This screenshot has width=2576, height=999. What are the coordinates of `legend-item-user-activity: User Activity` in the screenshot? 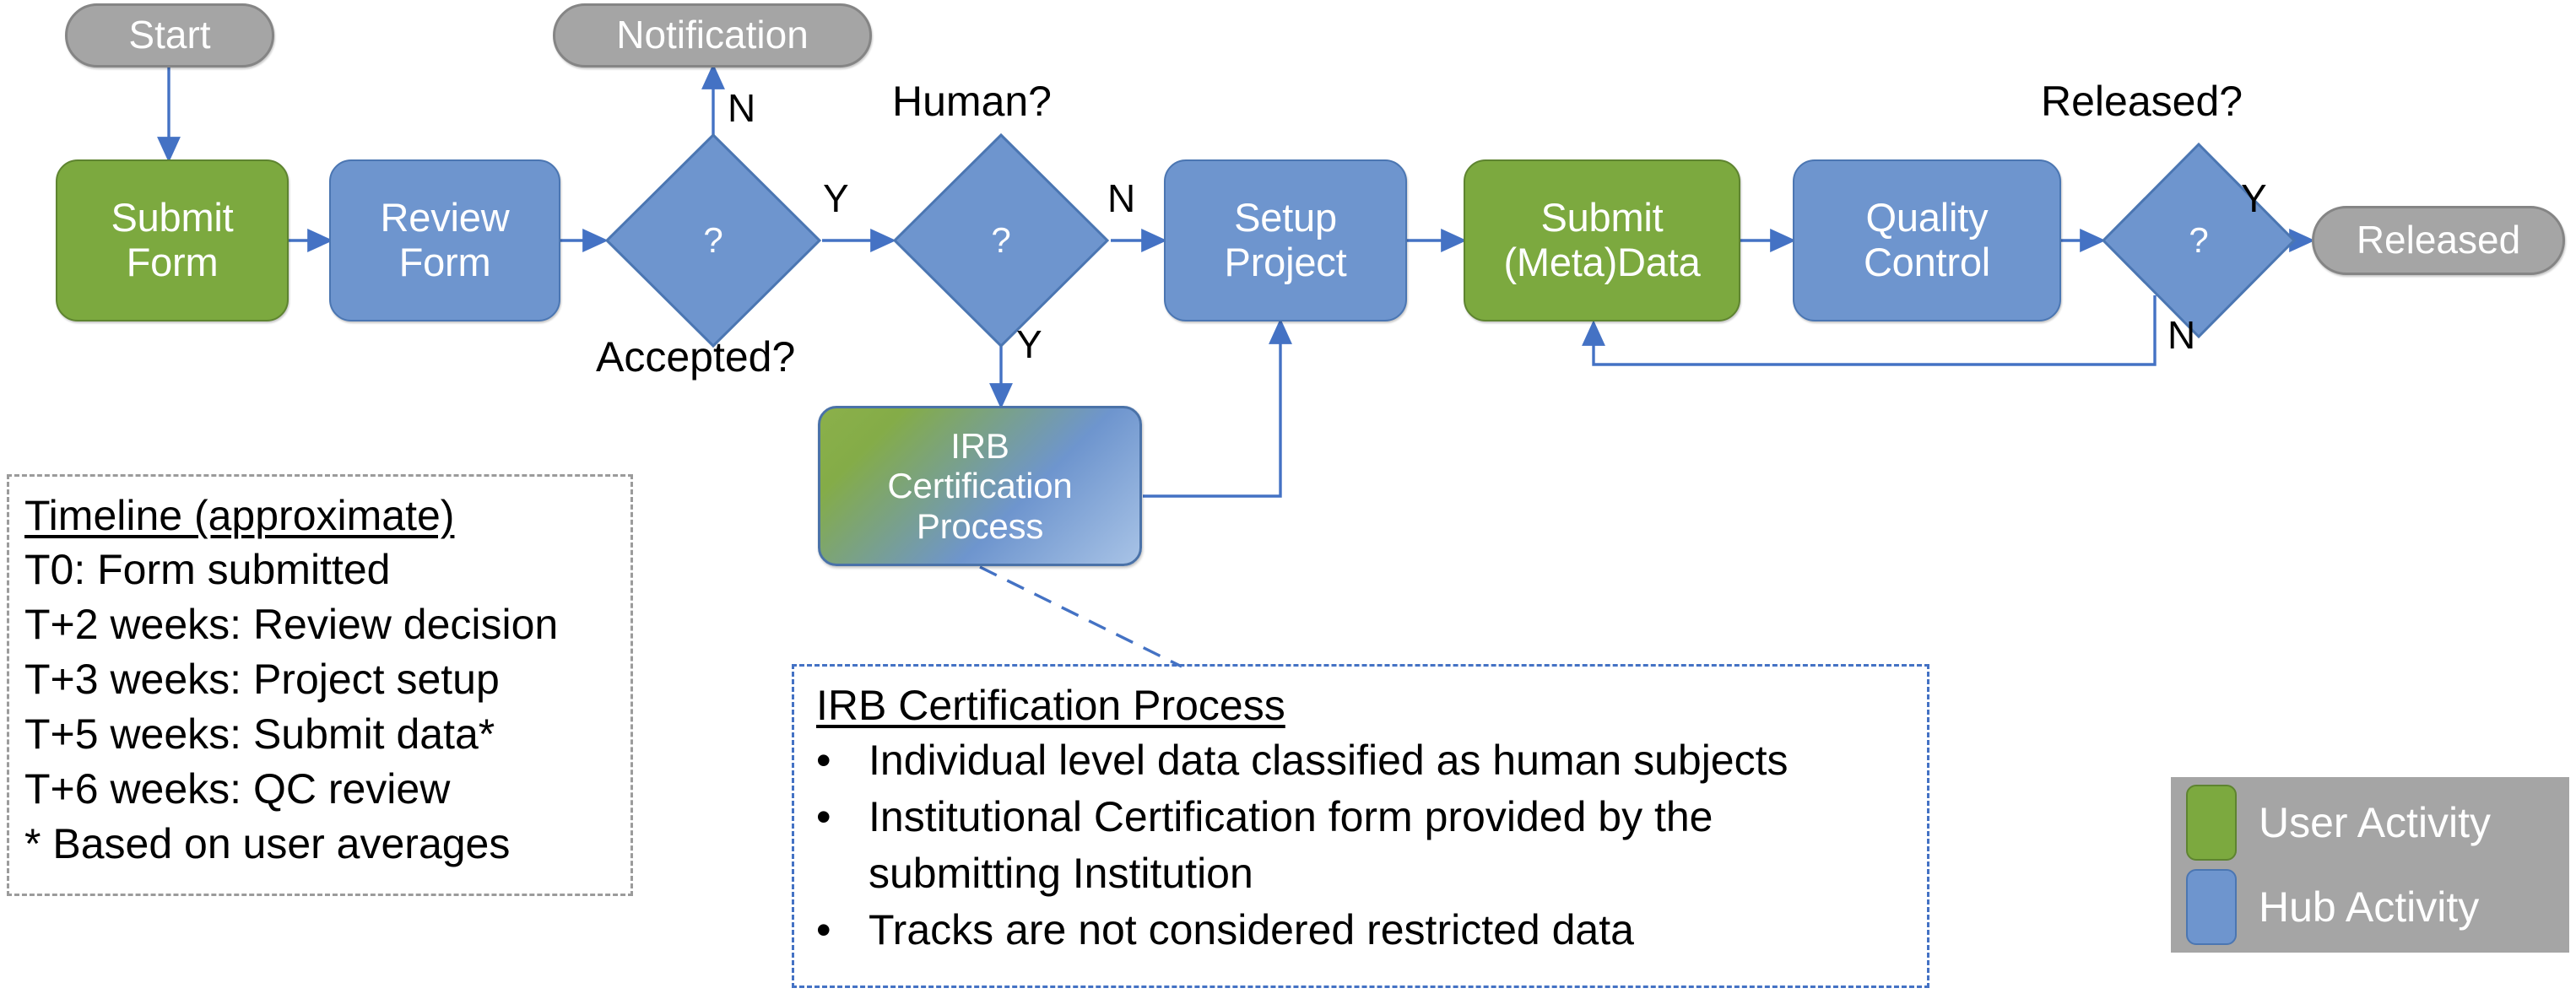 It's located at (2370, 823).